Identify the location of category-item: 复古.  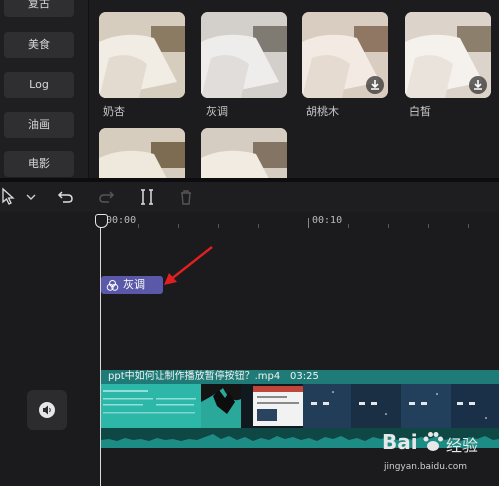
(39, 8).